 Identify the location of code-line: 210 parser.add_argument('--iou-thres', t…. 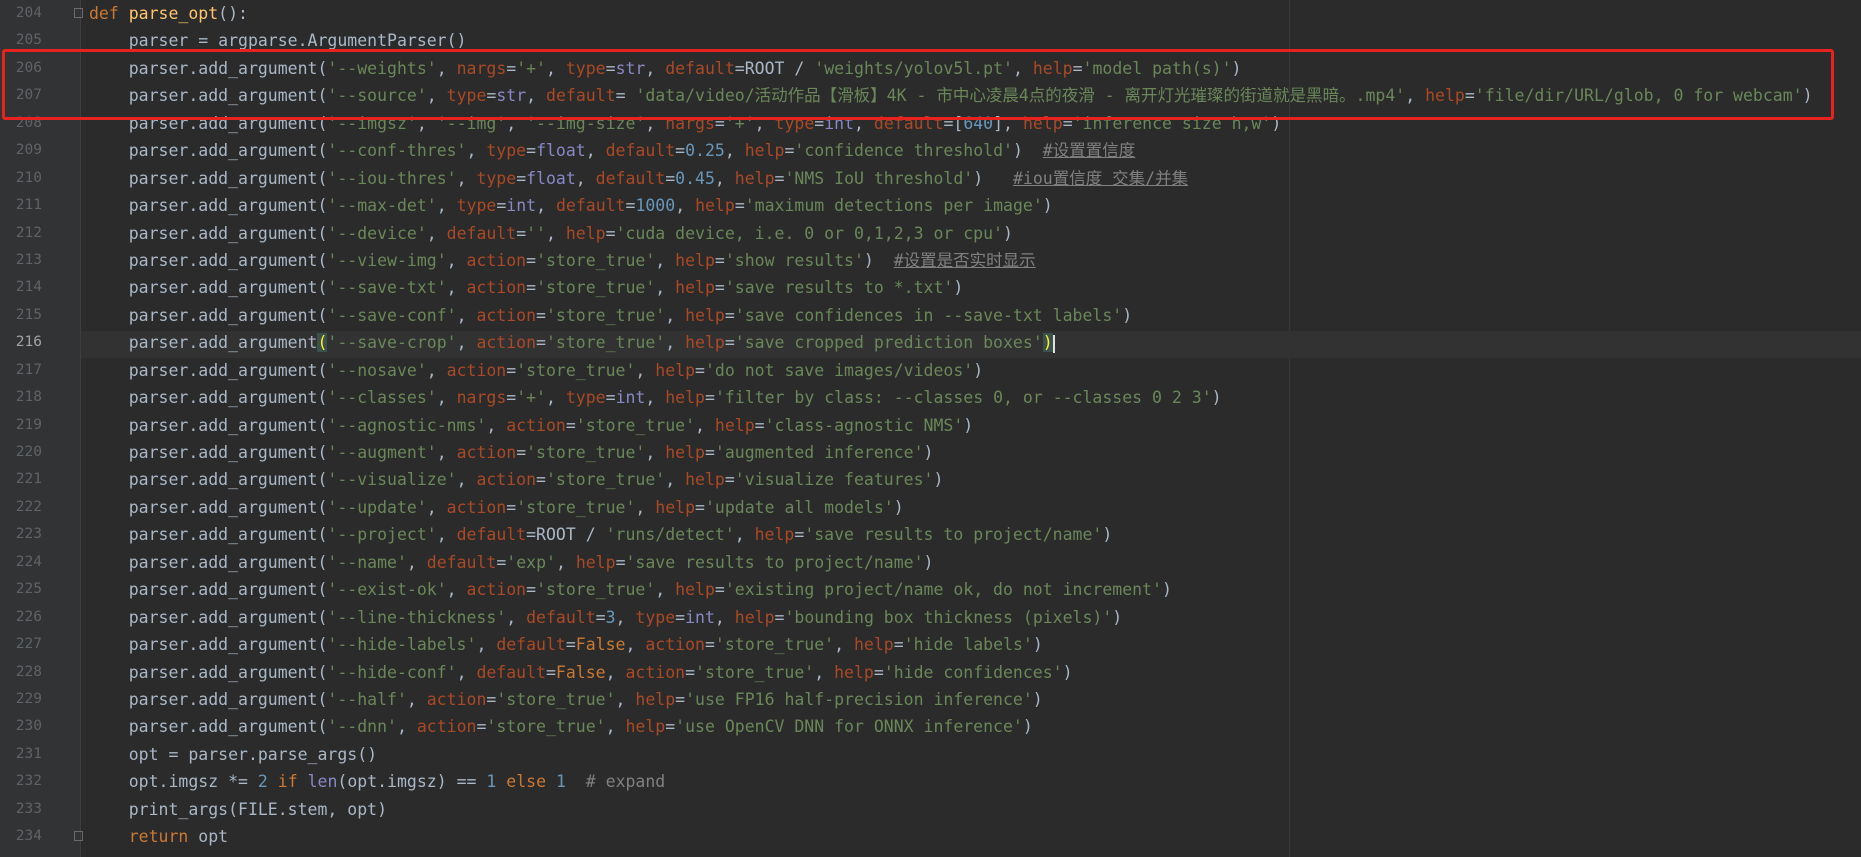
(930, 178).